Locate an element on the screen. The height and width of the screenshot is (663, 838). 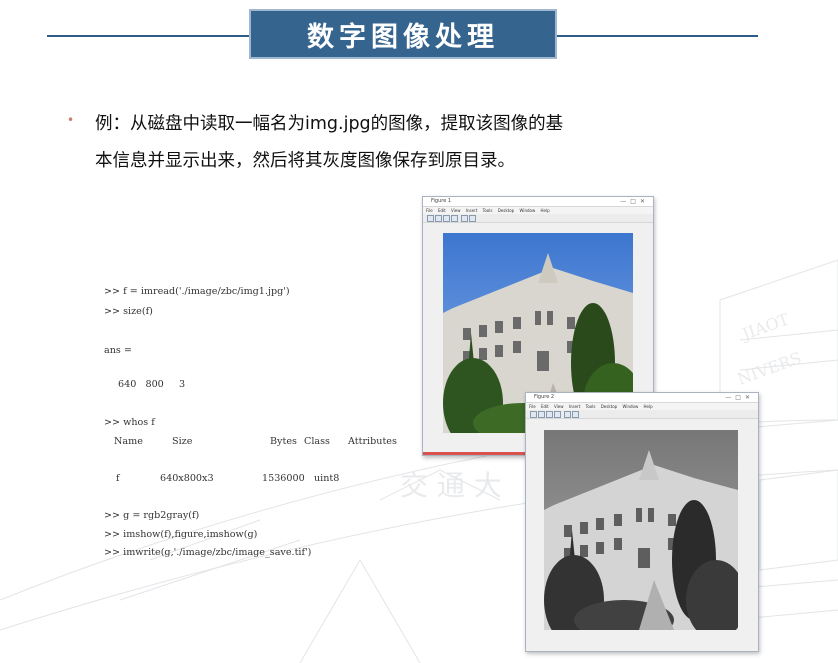
figure-1-toolbar is located at coordinates (538, 218).